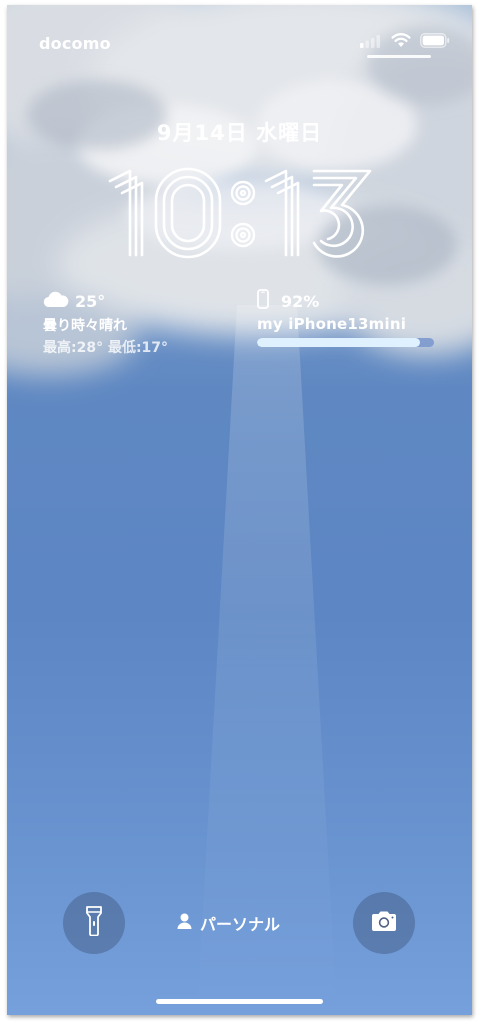 This screenshot has height=1024, width=479. Describe the element at coordinates (435, 42) in the screenshot. I see `battery-icon` at that location.